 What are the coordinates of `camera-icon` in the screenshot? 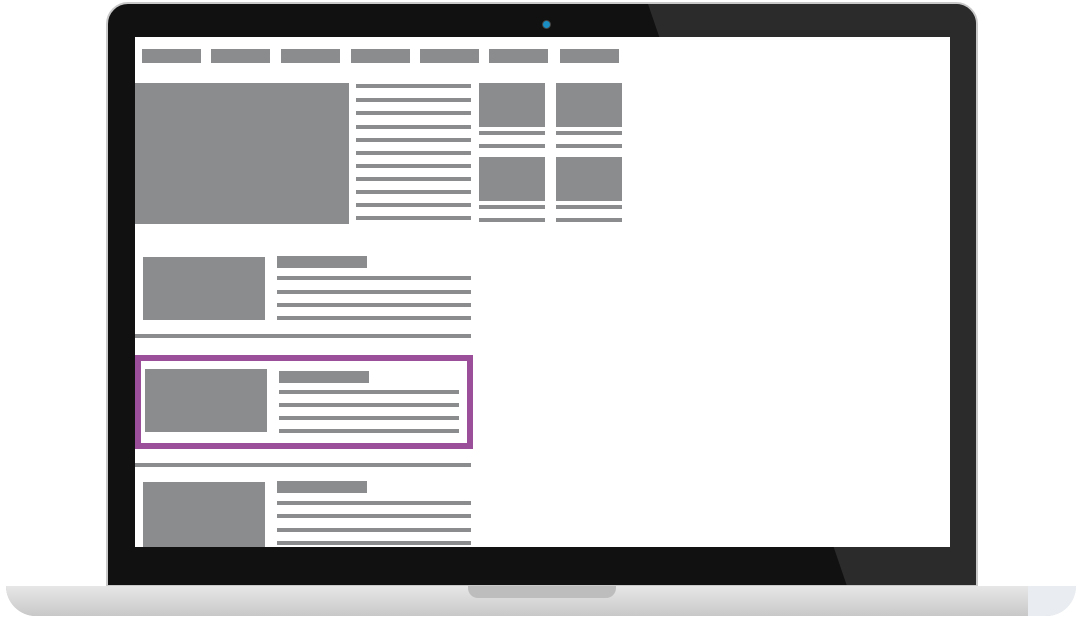 It's located at (546, 24).